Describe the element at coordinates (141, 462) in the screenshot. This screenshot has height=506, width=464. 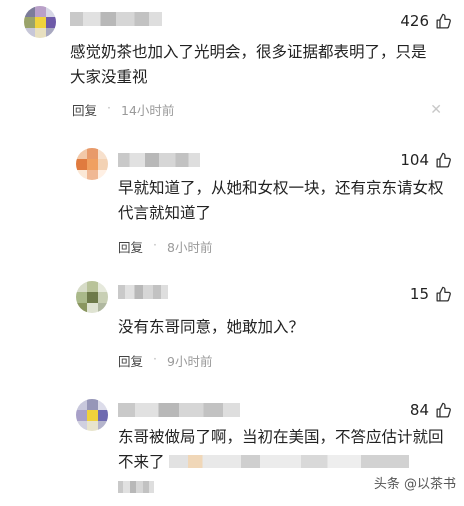
I see `comment-text-line-2-start: 不来了` at that location.